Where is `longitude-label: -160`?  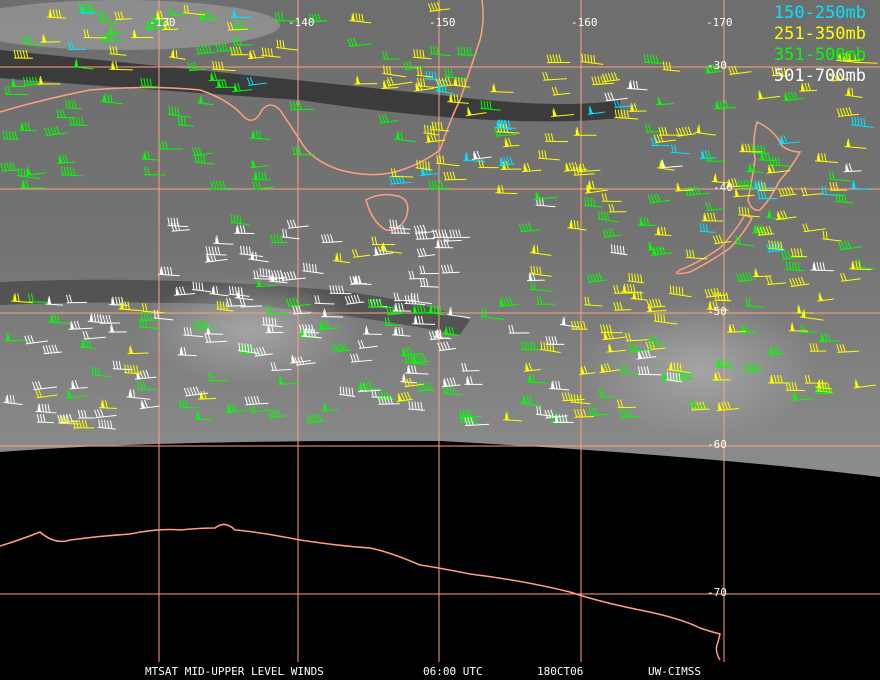 longitude-label: -160 is located at coordinates (584, 22).